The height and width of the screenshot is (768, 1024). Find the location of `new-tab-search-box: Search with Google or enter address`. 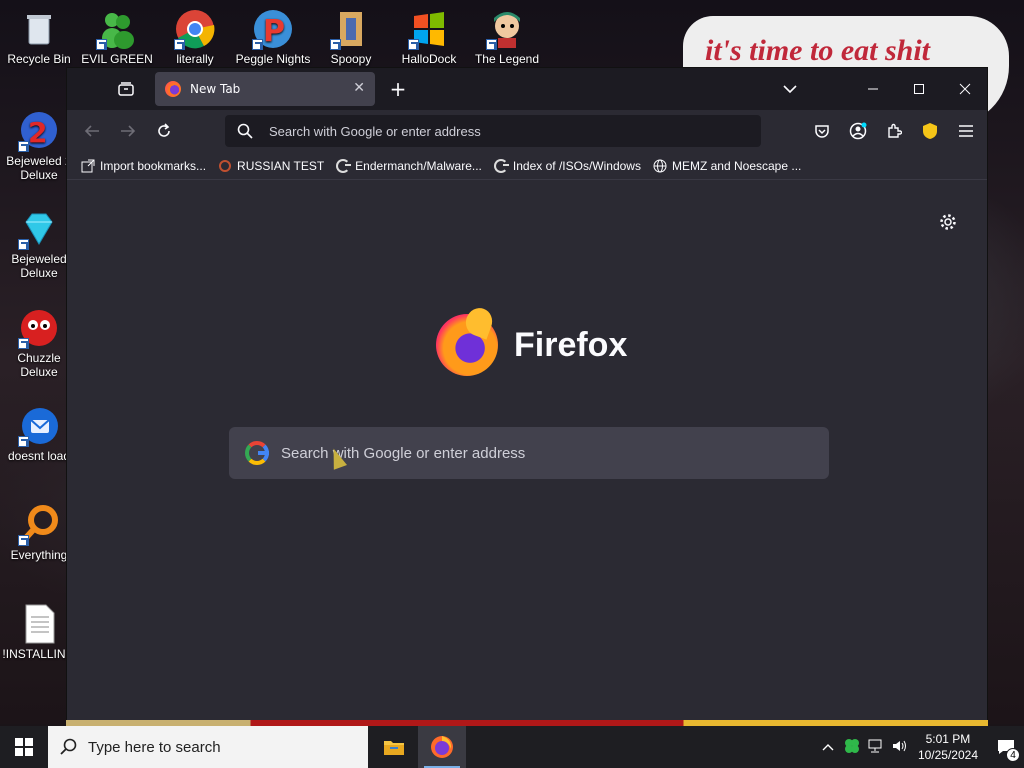

new-tab-search-box: Search with Google or enter address is located at coordinates (529, 453).